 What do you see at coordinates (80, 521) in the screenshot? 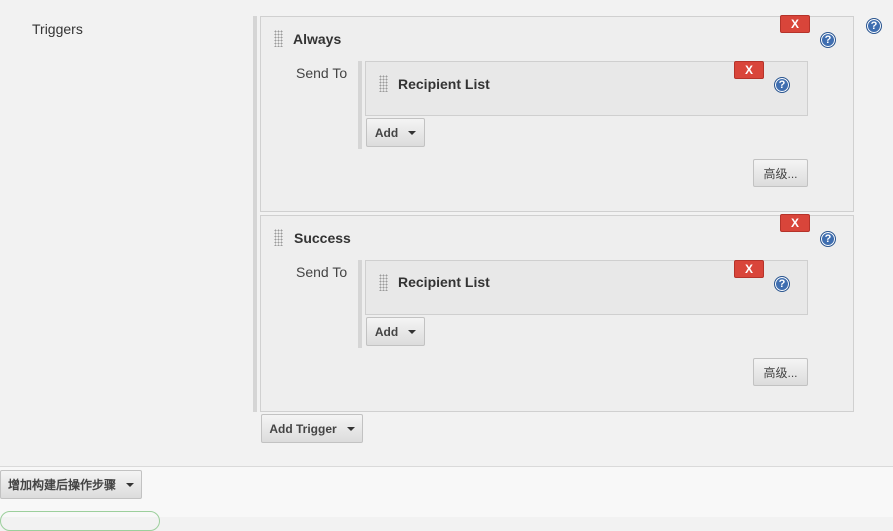
I see `save-button-edge` at bounding box center [80, 521].